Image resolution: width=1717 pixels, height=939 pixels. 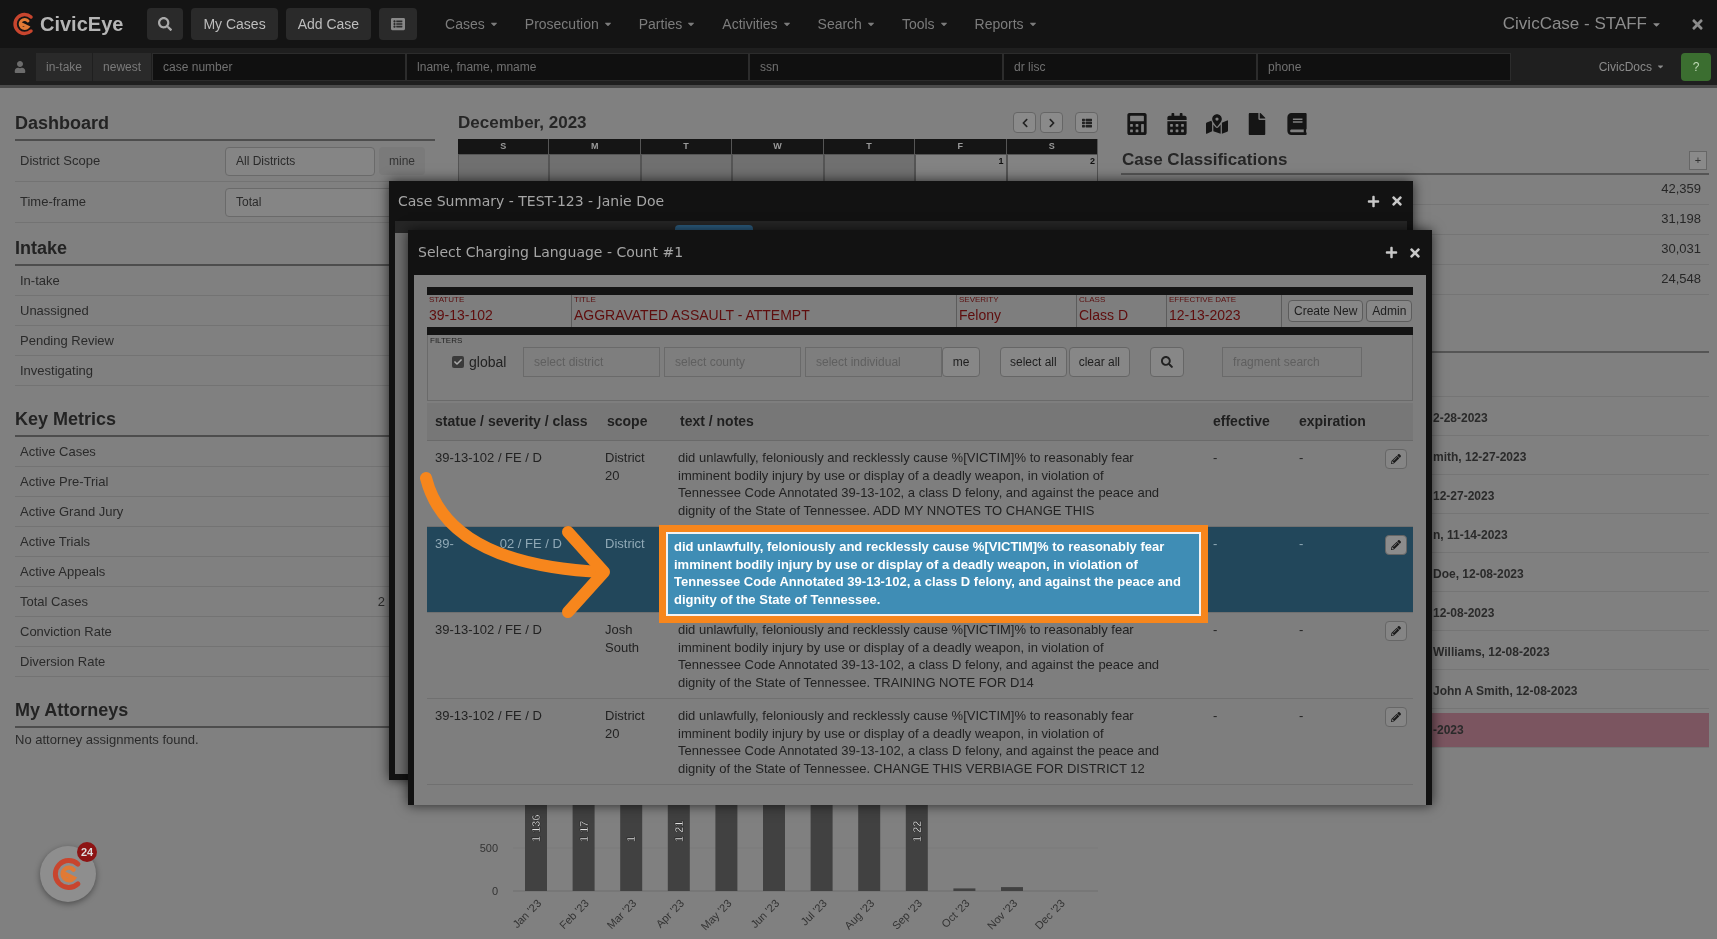 What do you see at coordinates (1582, 24) in the screenshot?
I see `account-menu: CivicCase - STAFF` at bounding box center [1582, 24].